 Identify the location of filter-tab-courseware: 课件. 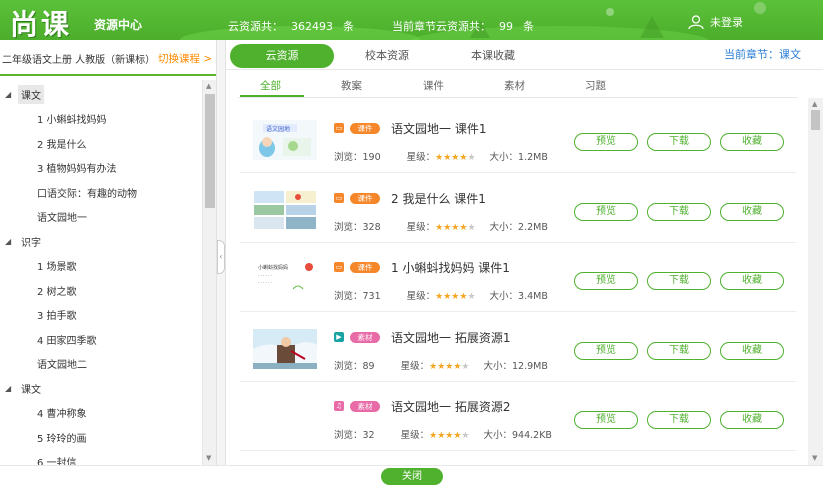
(433, 85).